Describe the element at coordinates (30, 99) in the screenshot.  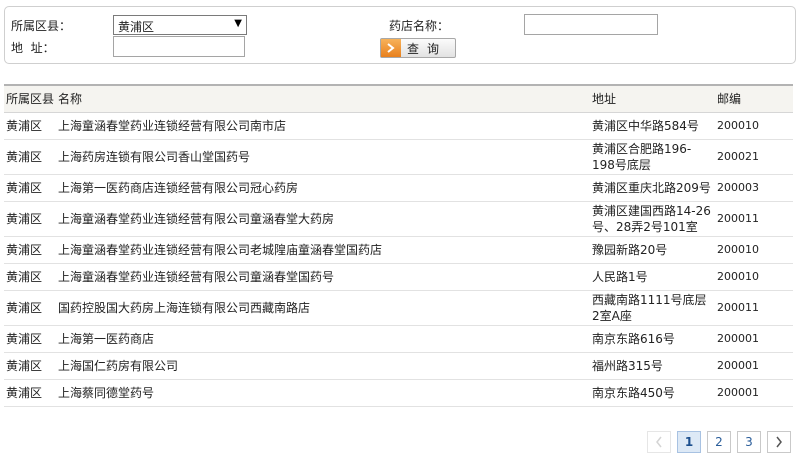
I see `header-district: 所属区县` at that location.